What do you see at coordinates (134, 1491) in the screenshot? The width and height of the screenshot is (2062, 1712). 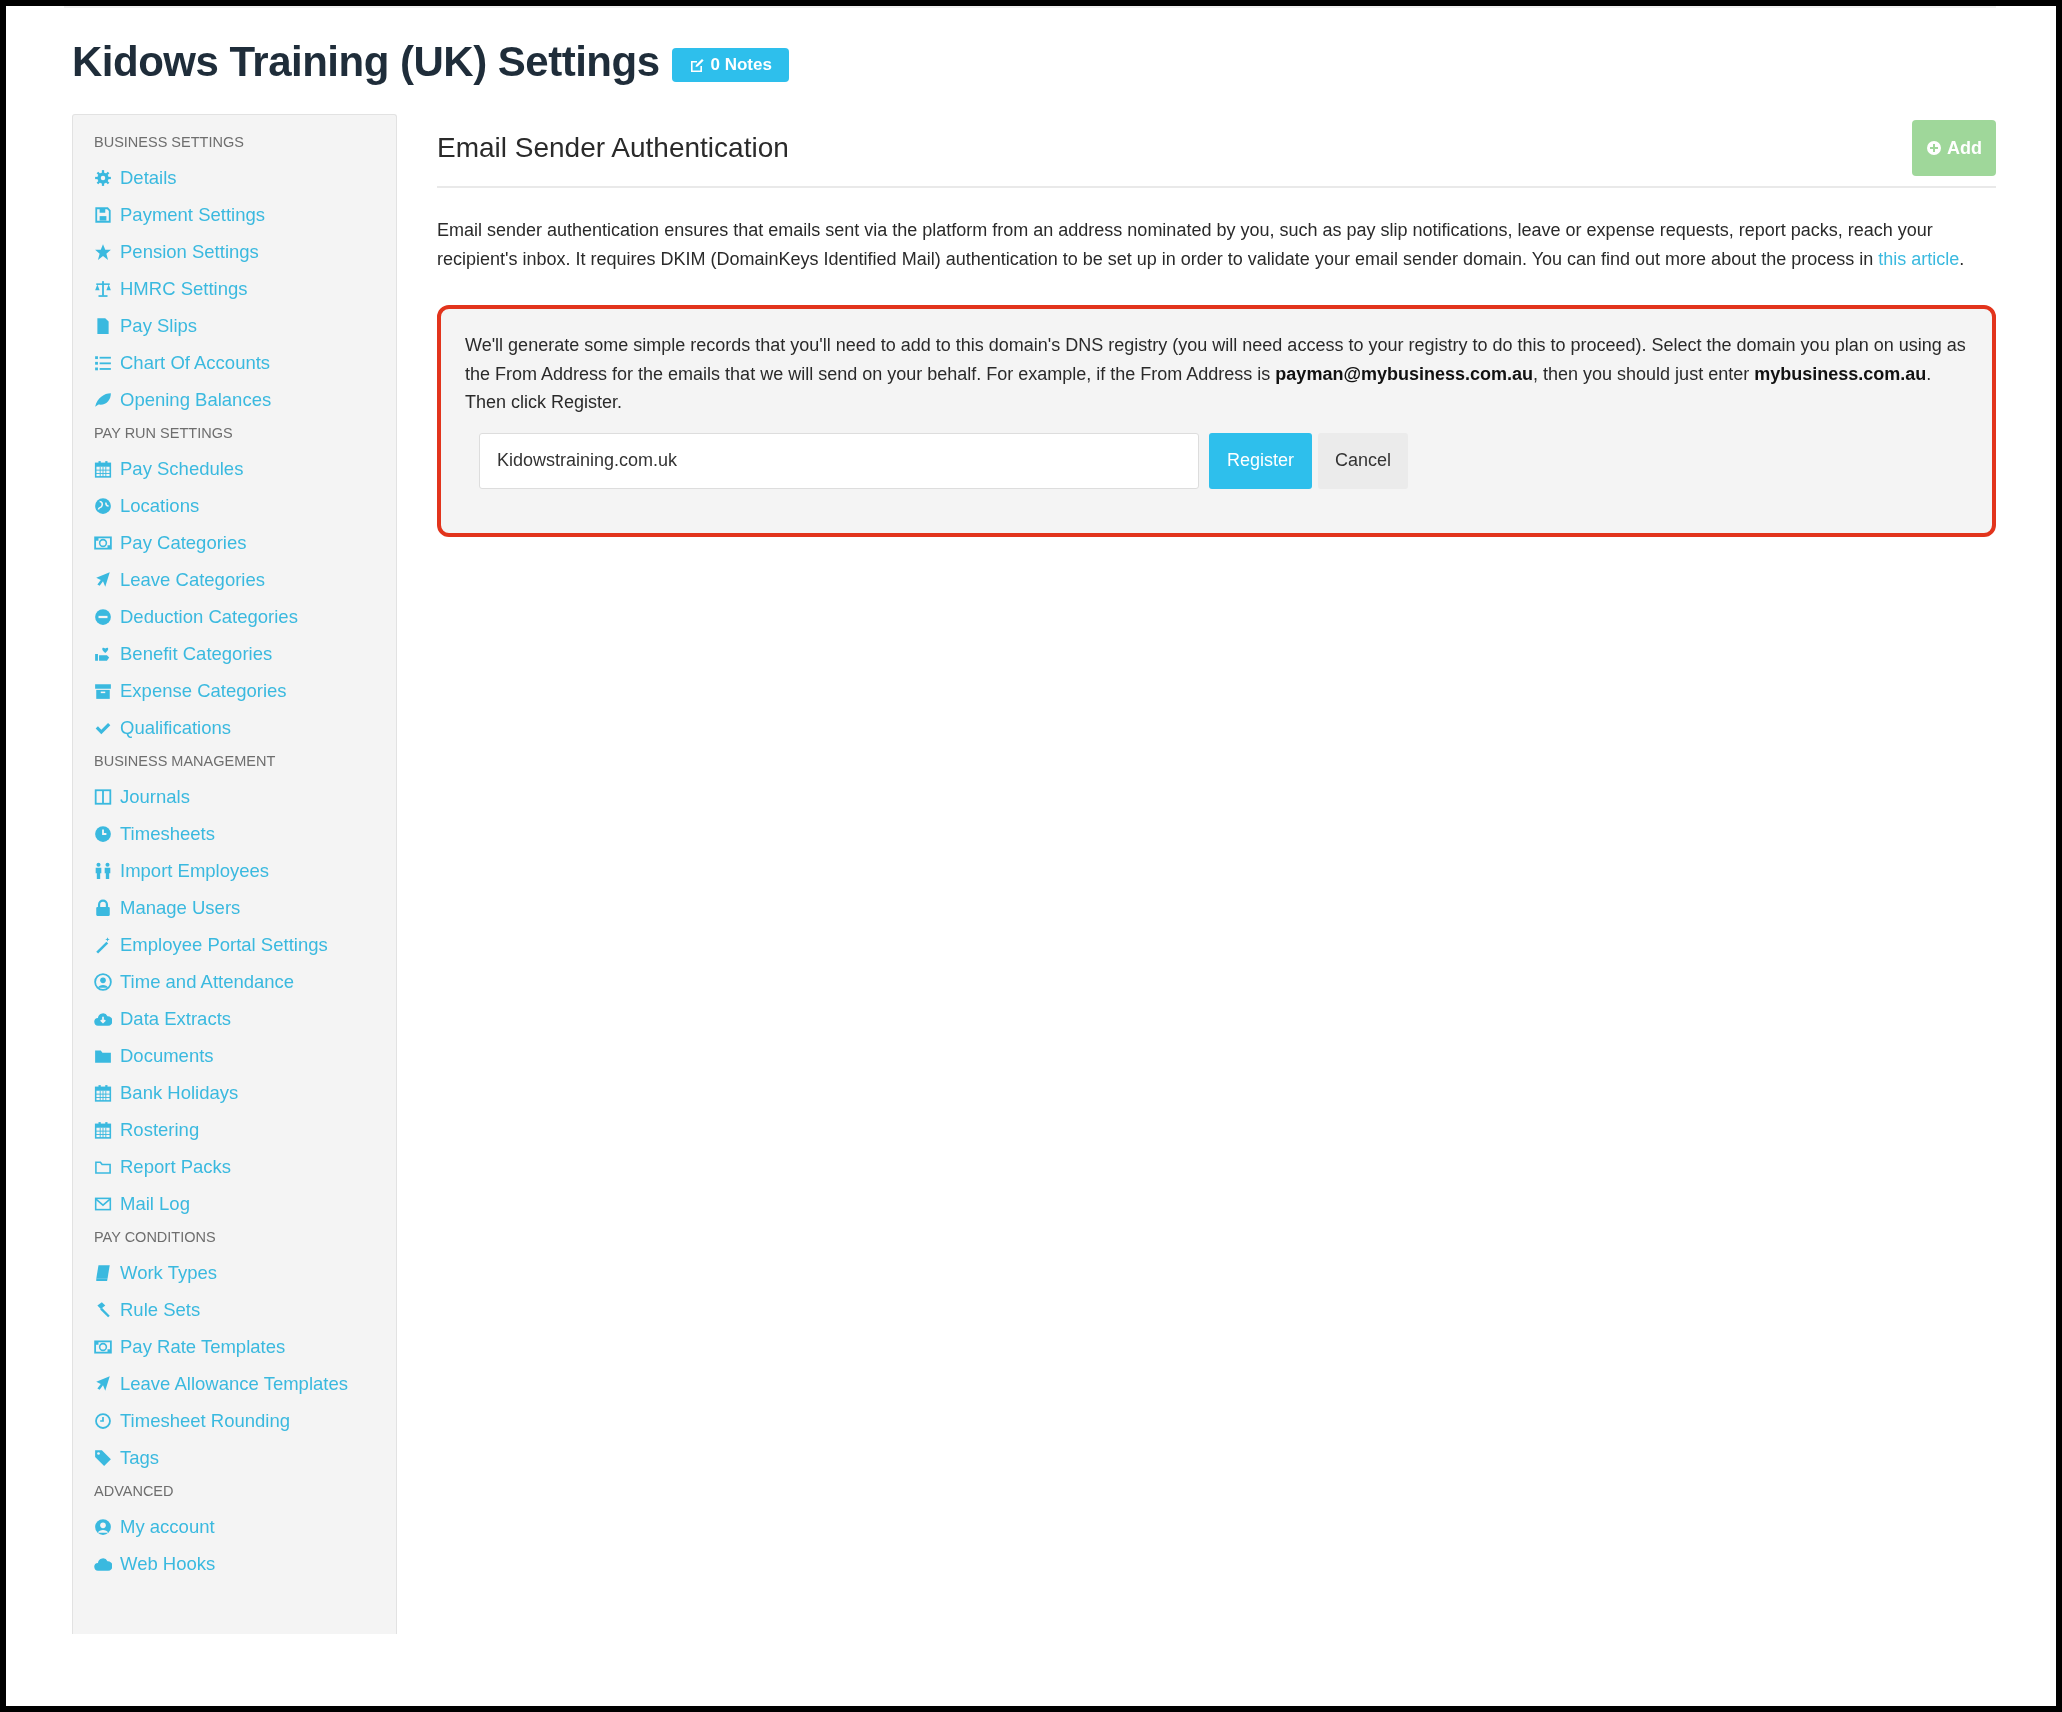 I see `section-heading: ADVANCED` at bounding box center [134, 1491].